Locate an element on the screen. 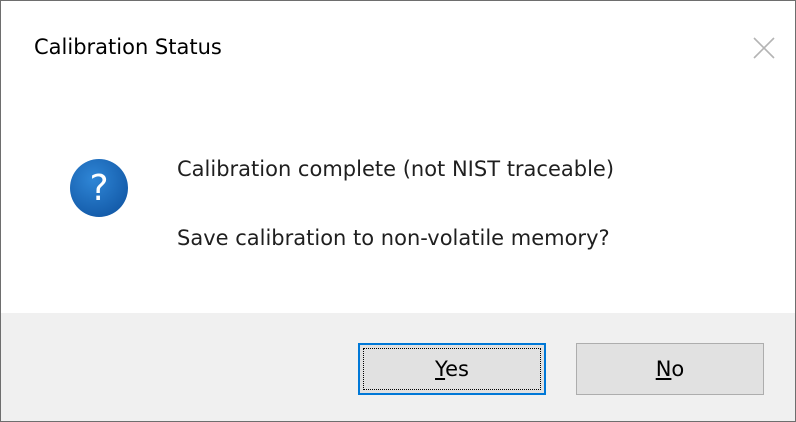 Image resolution: width=796 pixels, height=422 pixels. no-button: No is located at coordinates (670, 369).